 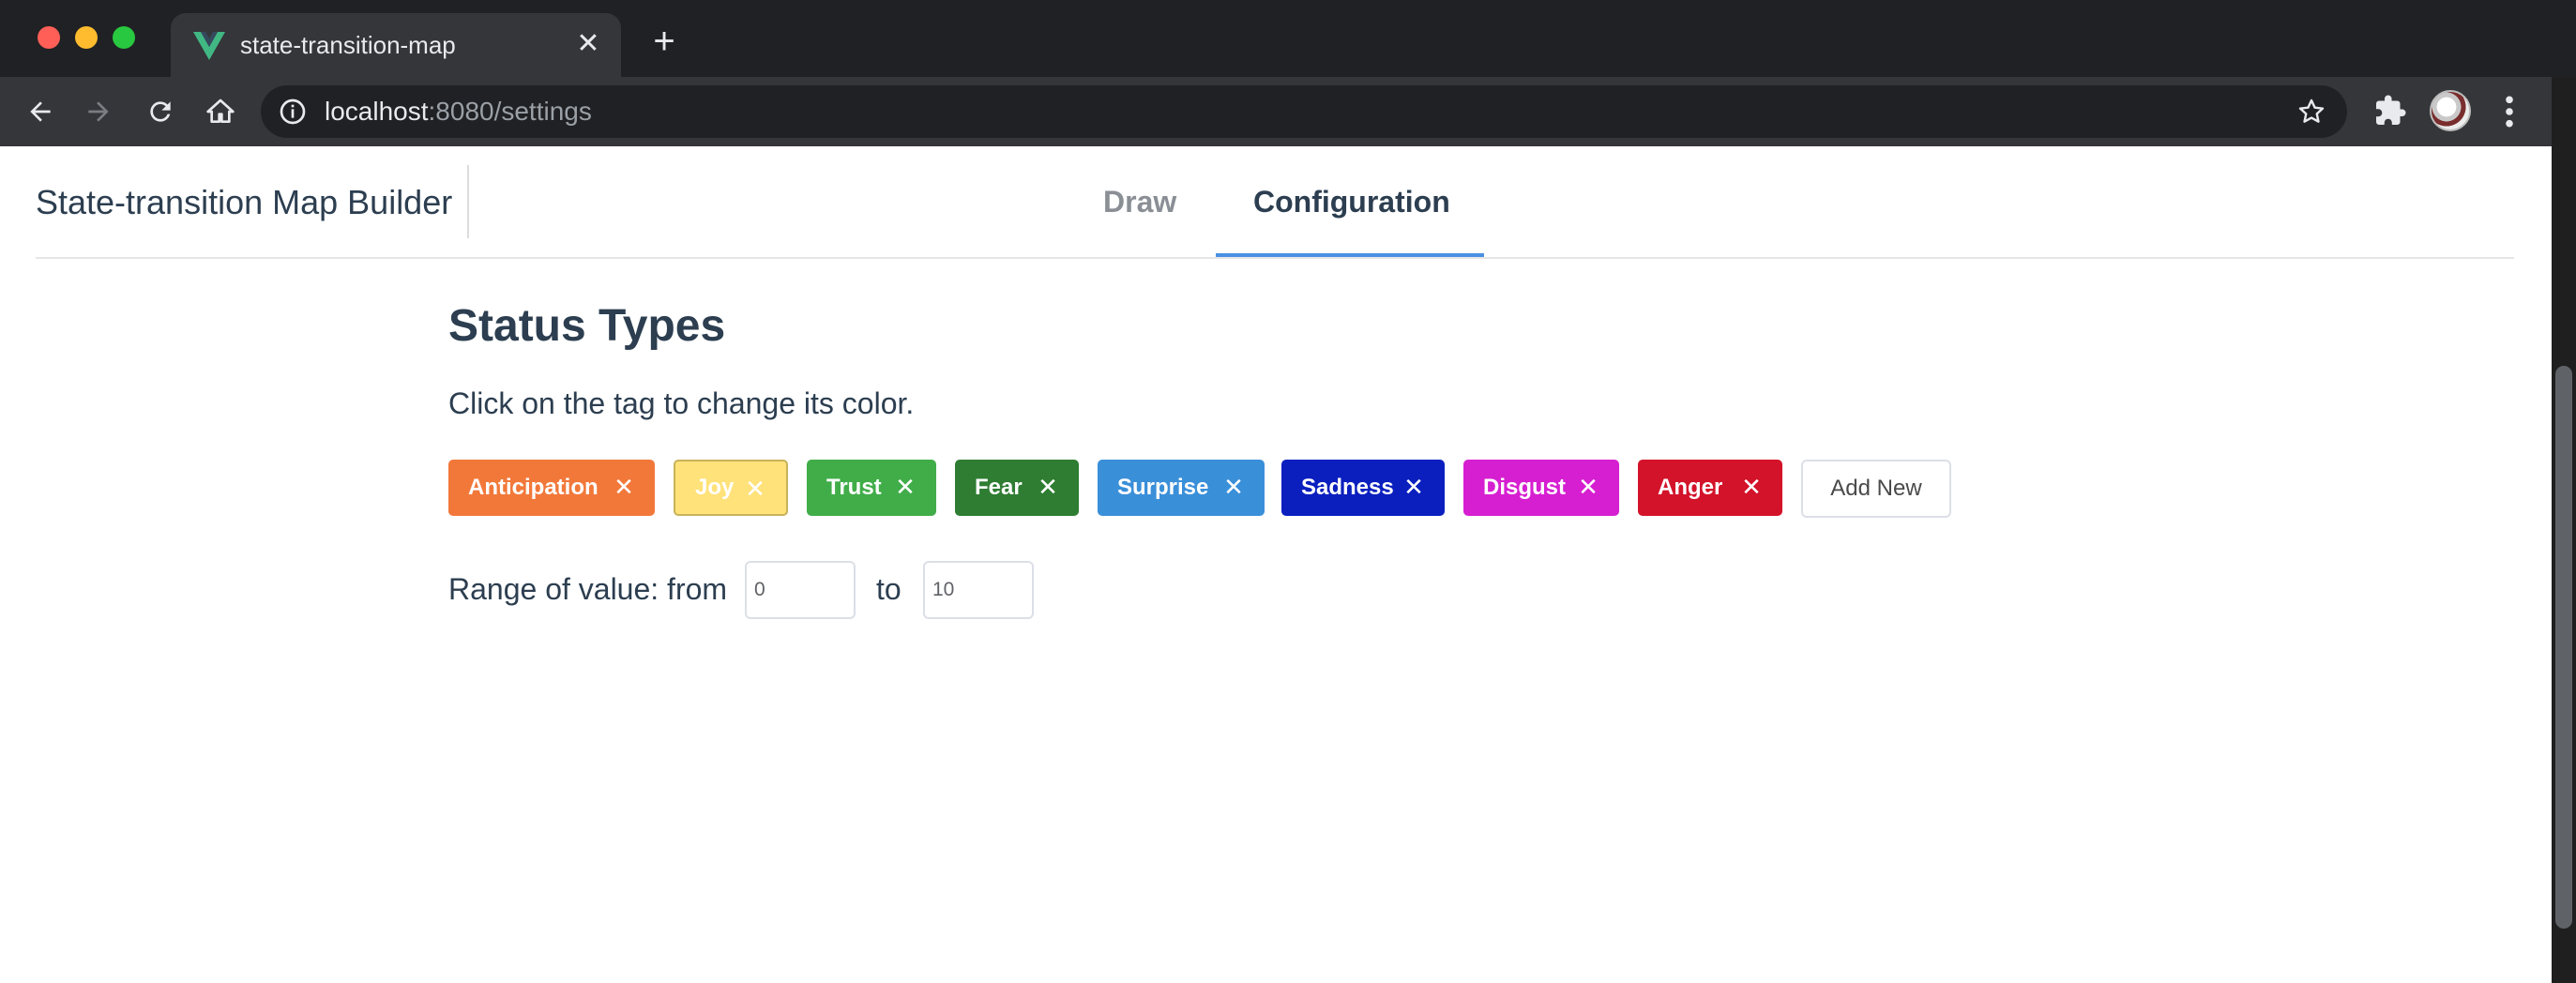 I want to click on section-hint: Click on the tag to change its color., so click(x=681, y=403).